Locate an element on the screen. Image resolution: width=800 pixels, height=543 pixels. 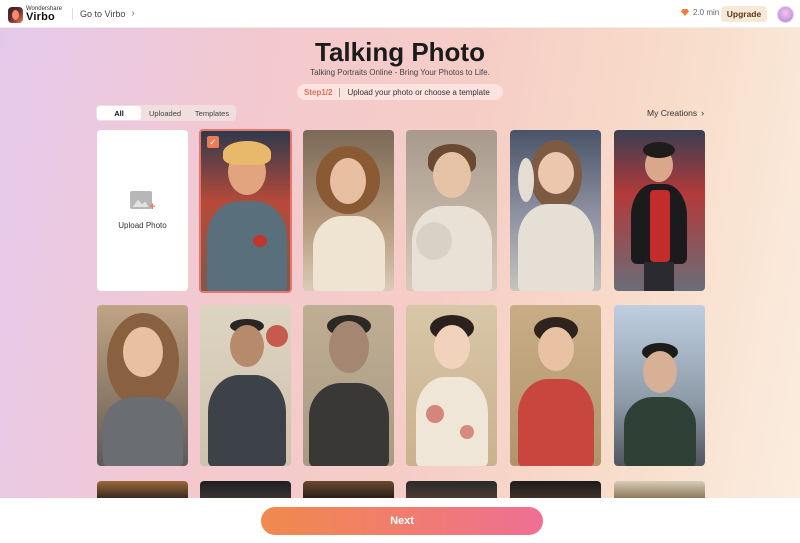
filter-tabs: All Uploaded Templates is located at coordinates (166, 113).